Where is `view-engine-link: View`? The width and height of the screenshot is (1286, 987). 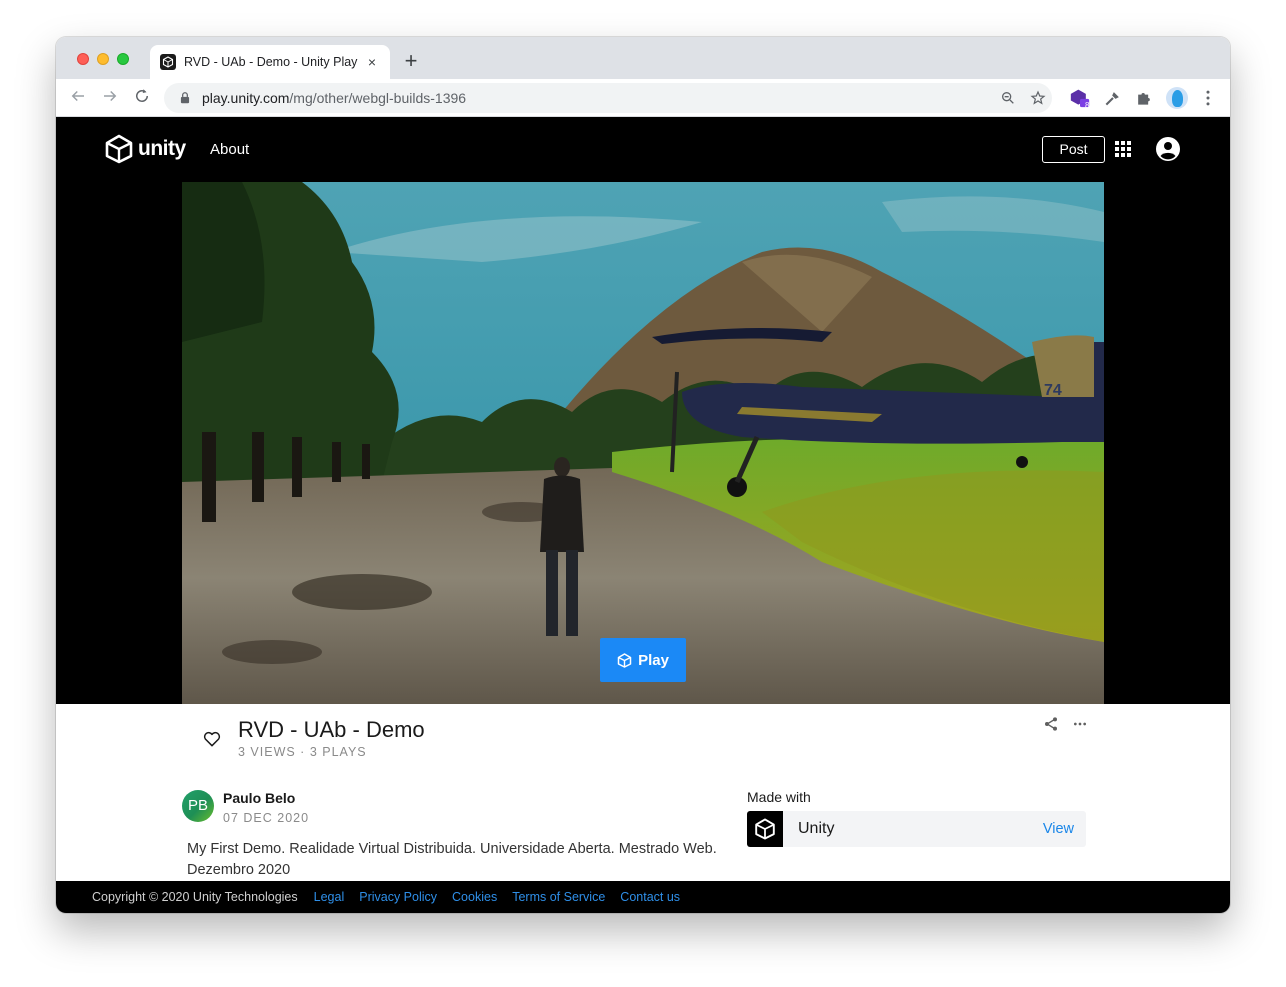 view-engine-link: View is located at coordinates (1058, 829).